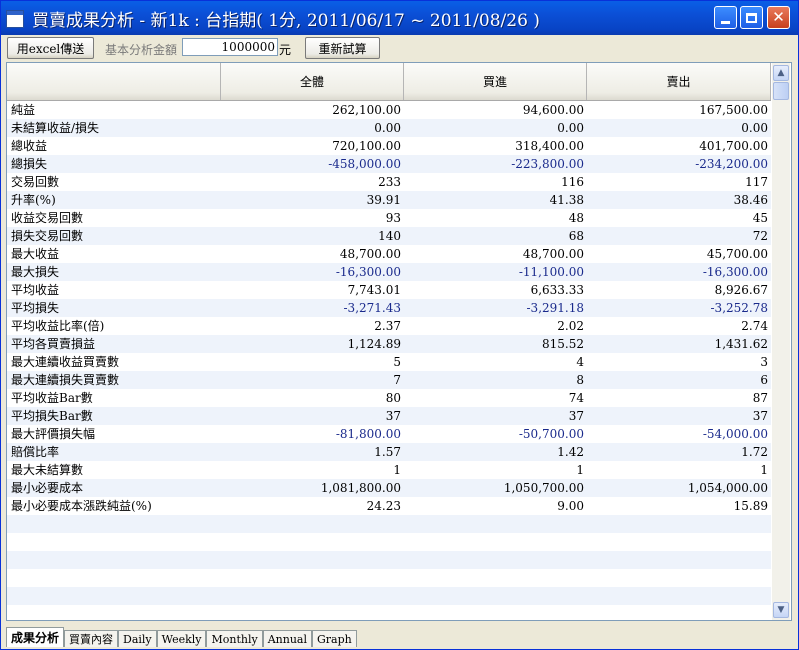 This screenshot has width=799, height=650. Describe the element at coordinates (114, 81) in the screenshot. I see `header-corner` at that location.